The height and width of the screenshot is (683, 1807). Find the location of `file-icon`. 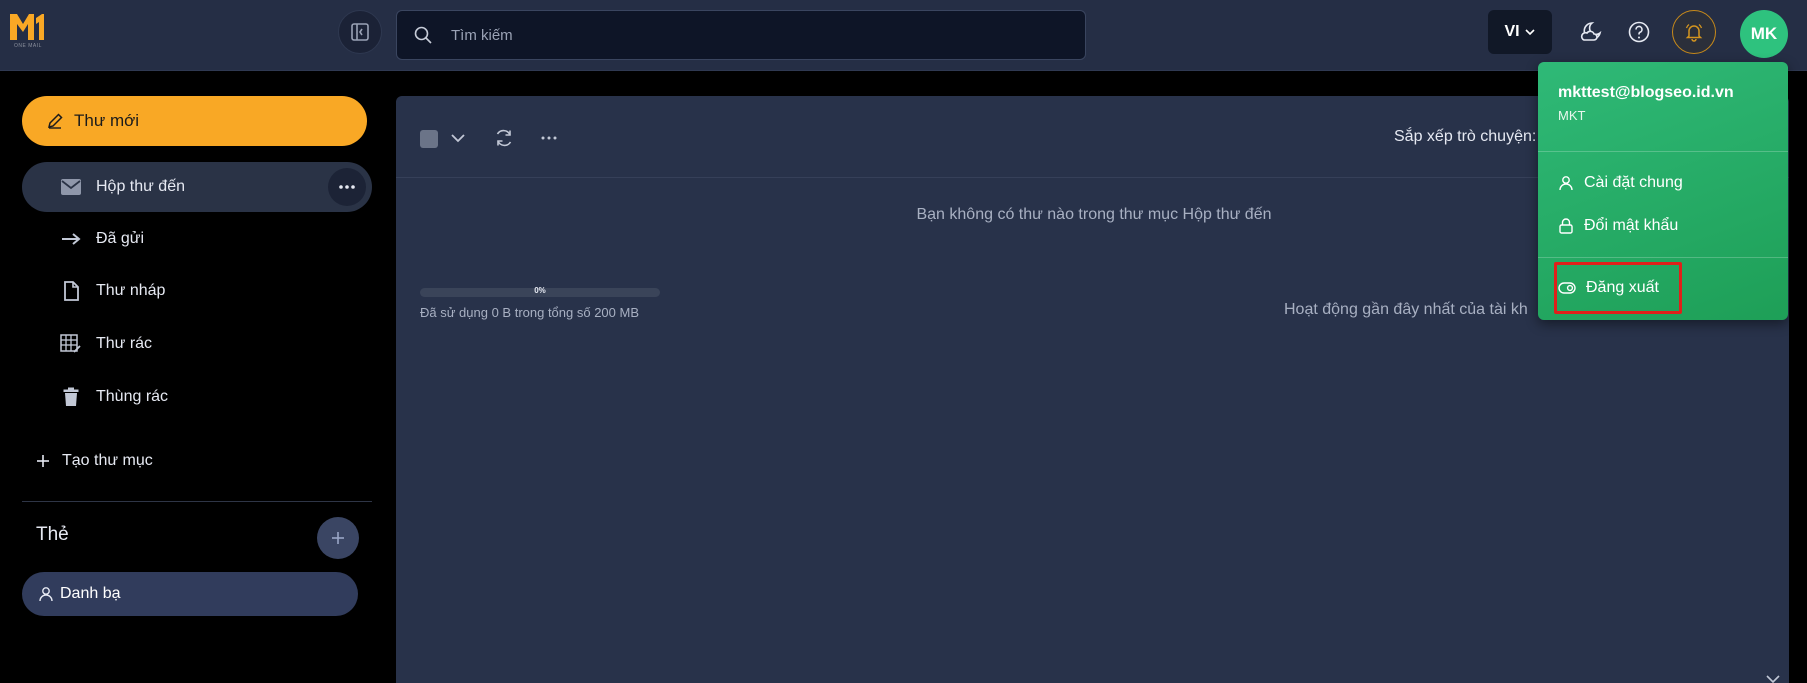

file-icon is located at coordinates (71, 291).